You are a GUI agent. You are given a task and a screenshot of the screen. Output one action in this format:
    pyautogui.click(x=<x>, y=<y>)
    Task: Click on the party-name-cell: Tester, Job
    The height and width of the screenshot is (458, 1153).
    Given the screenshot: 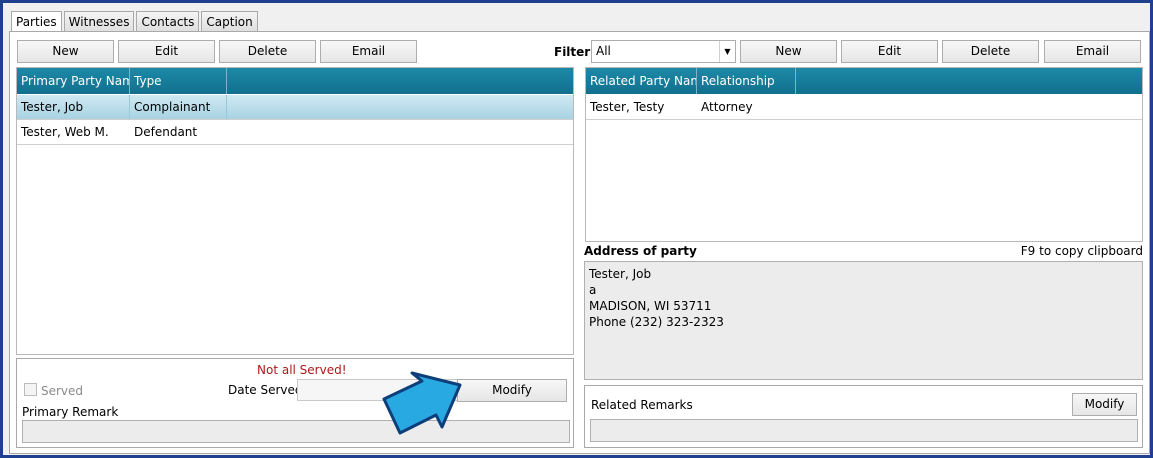 What is the action you would take?
    pyautogui.click(x=73, y=107)
    